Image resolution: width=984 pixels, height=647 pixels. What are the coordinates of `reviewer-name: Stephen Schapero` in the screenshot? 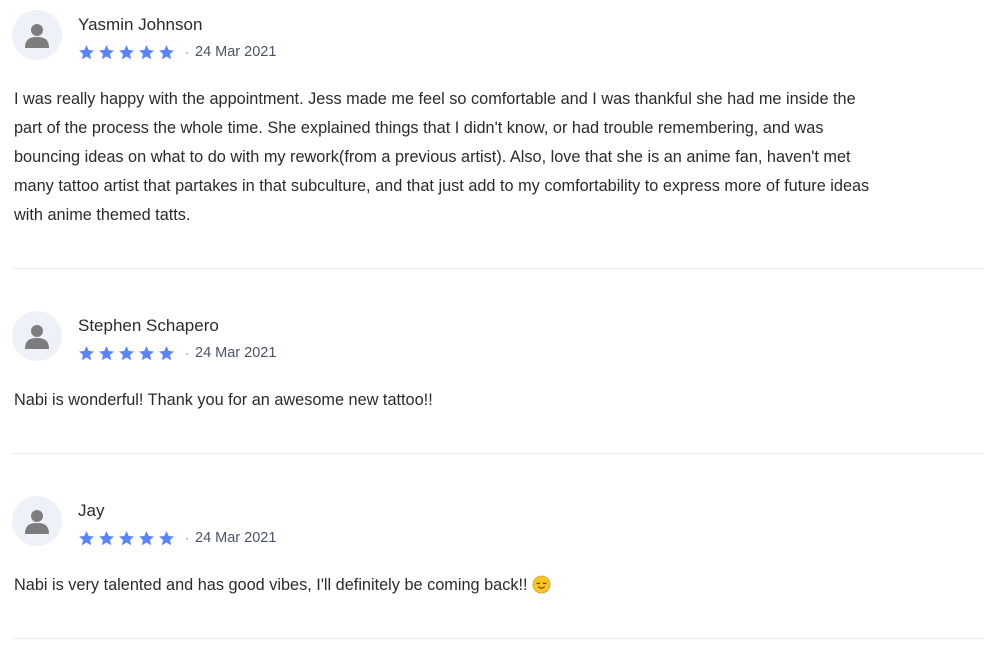 It's located at (148, 325).